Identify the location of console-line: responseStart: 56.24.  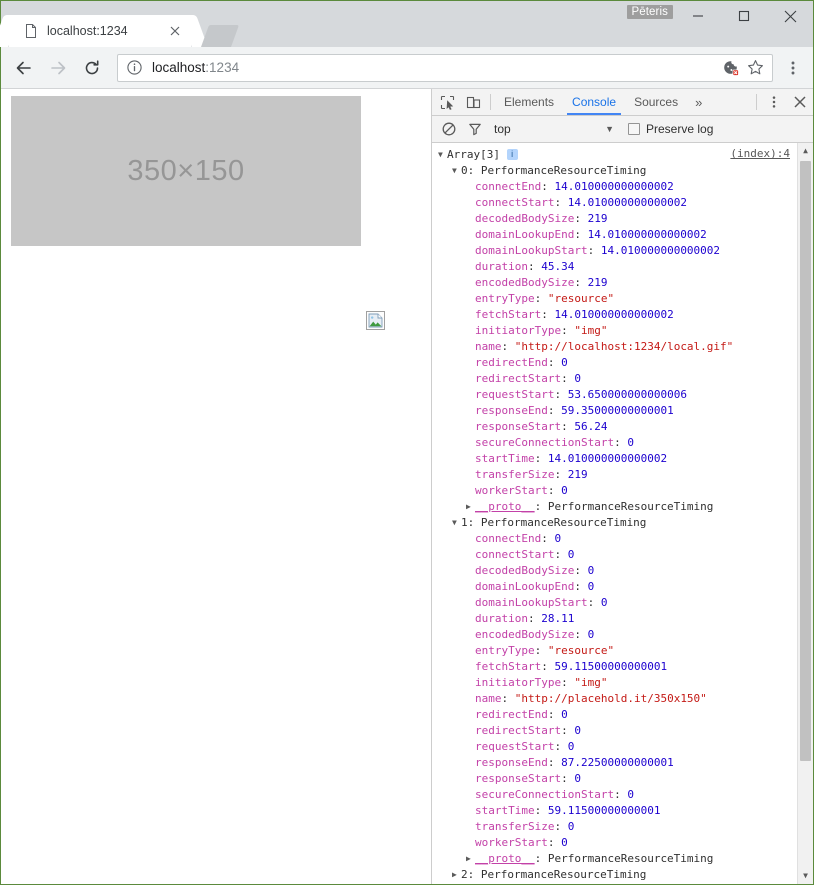
(622, 427).